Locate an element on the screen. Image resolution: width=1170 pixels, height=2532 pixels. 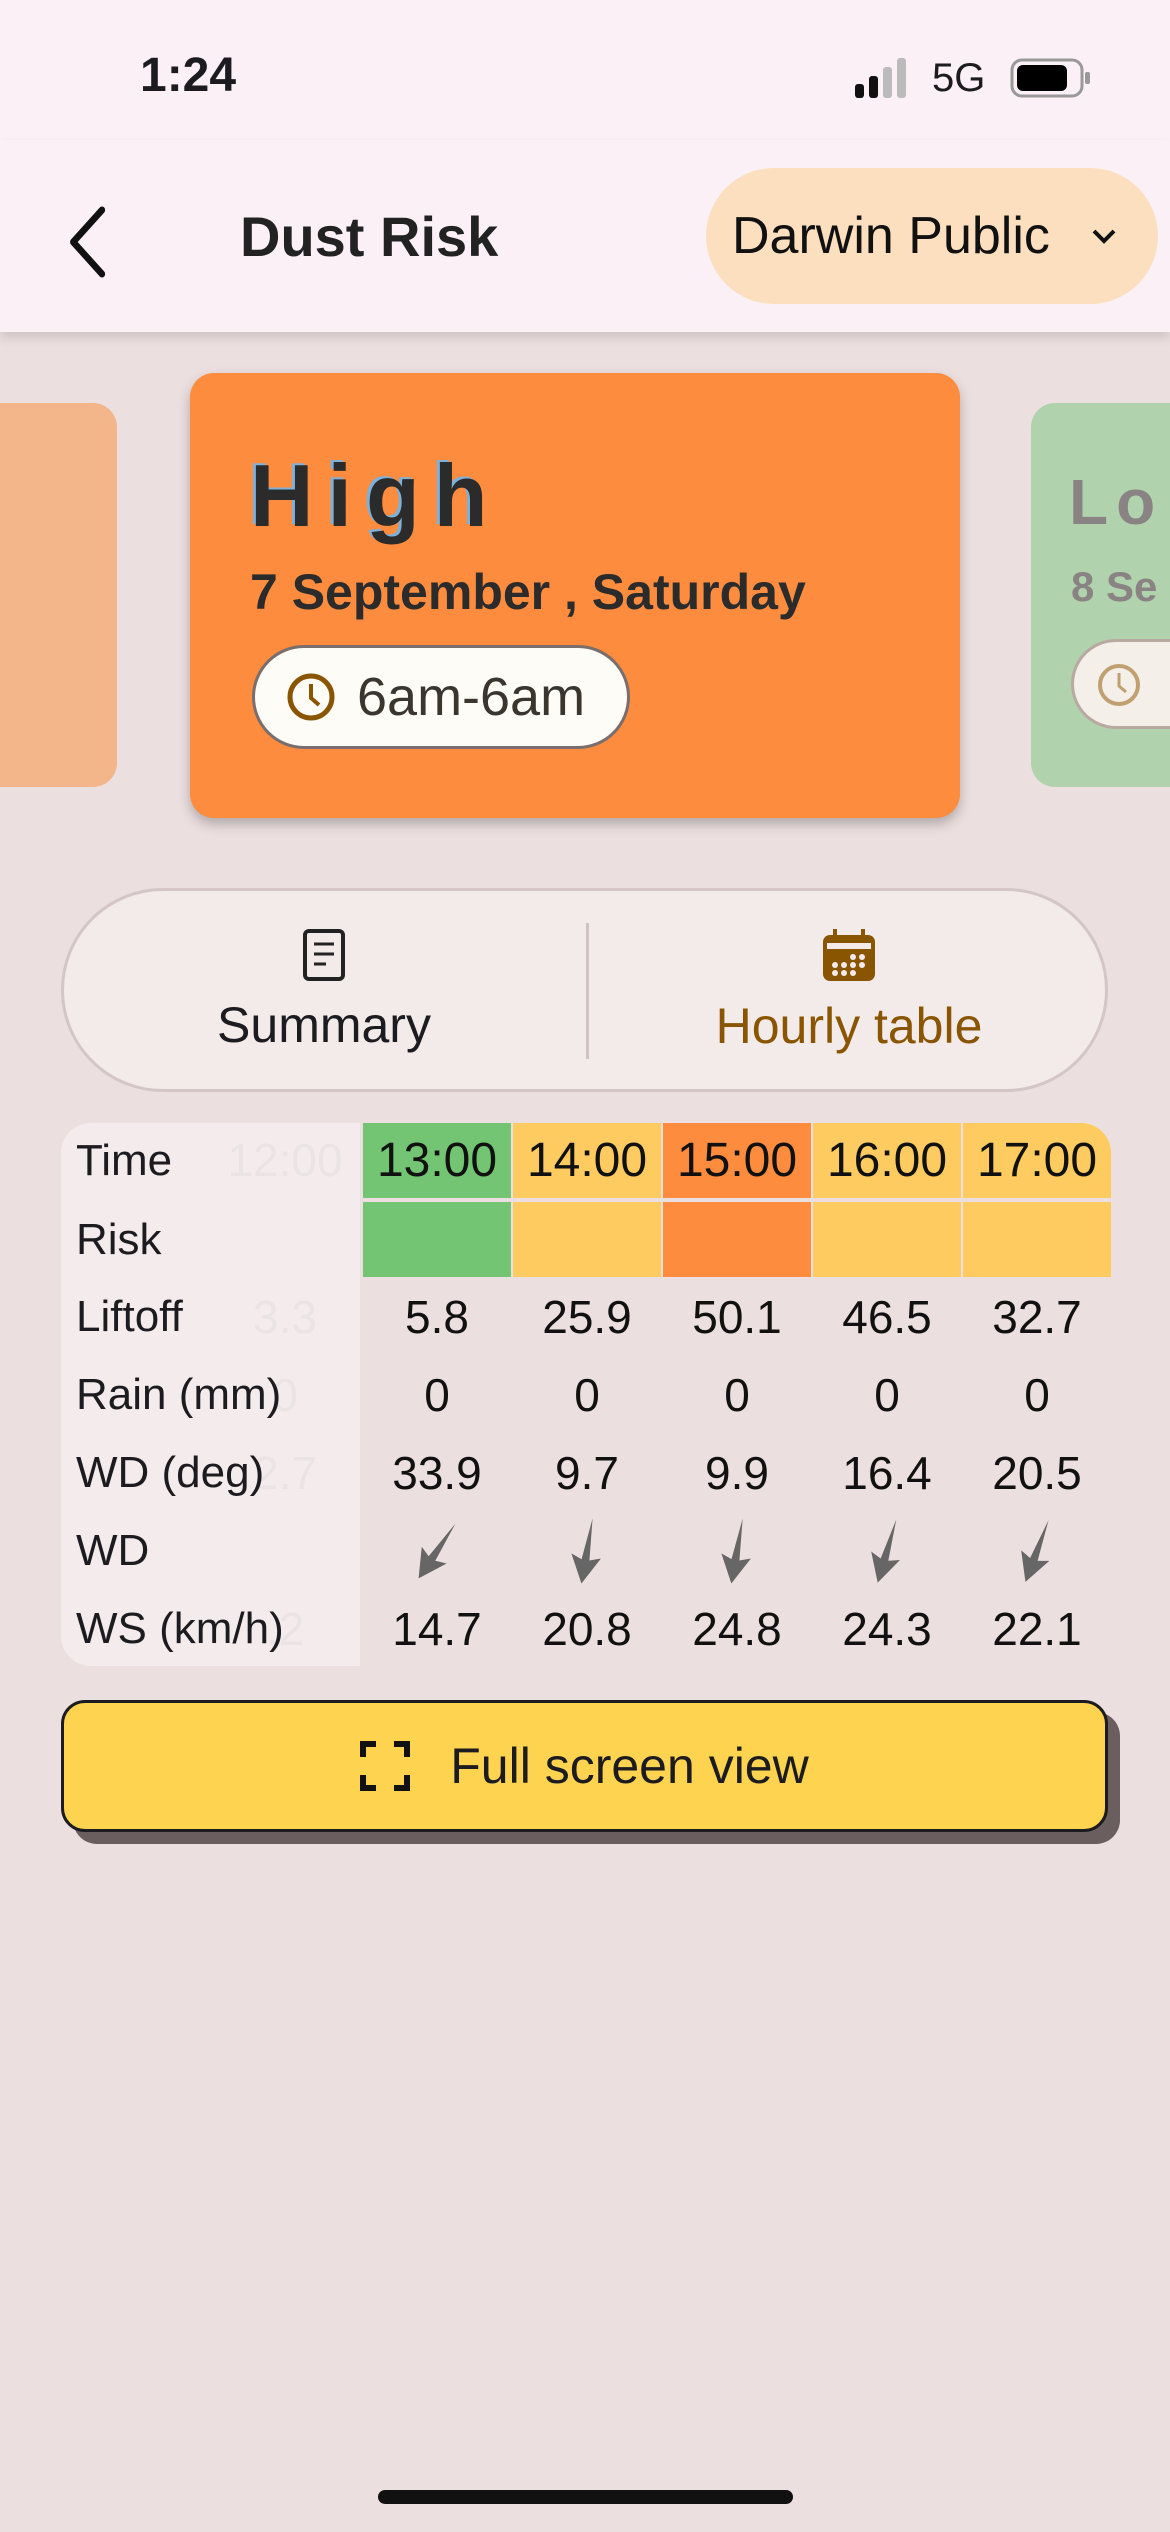
card-date: 7 September , Saturday is located at coordinates (528, 592).